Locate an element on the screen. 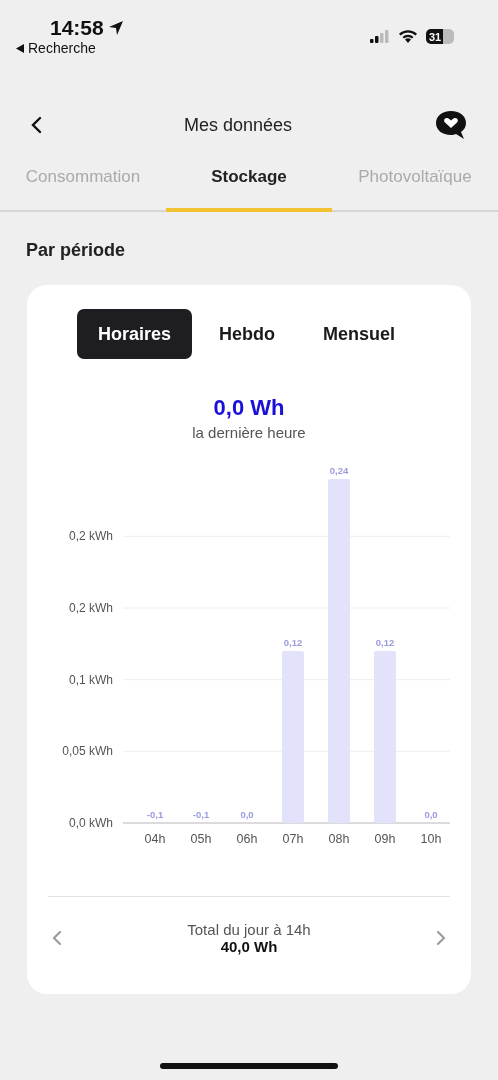 This screenshot has width=498, height=1080. period-tab: Horaires is located at coordinates (135, 334).